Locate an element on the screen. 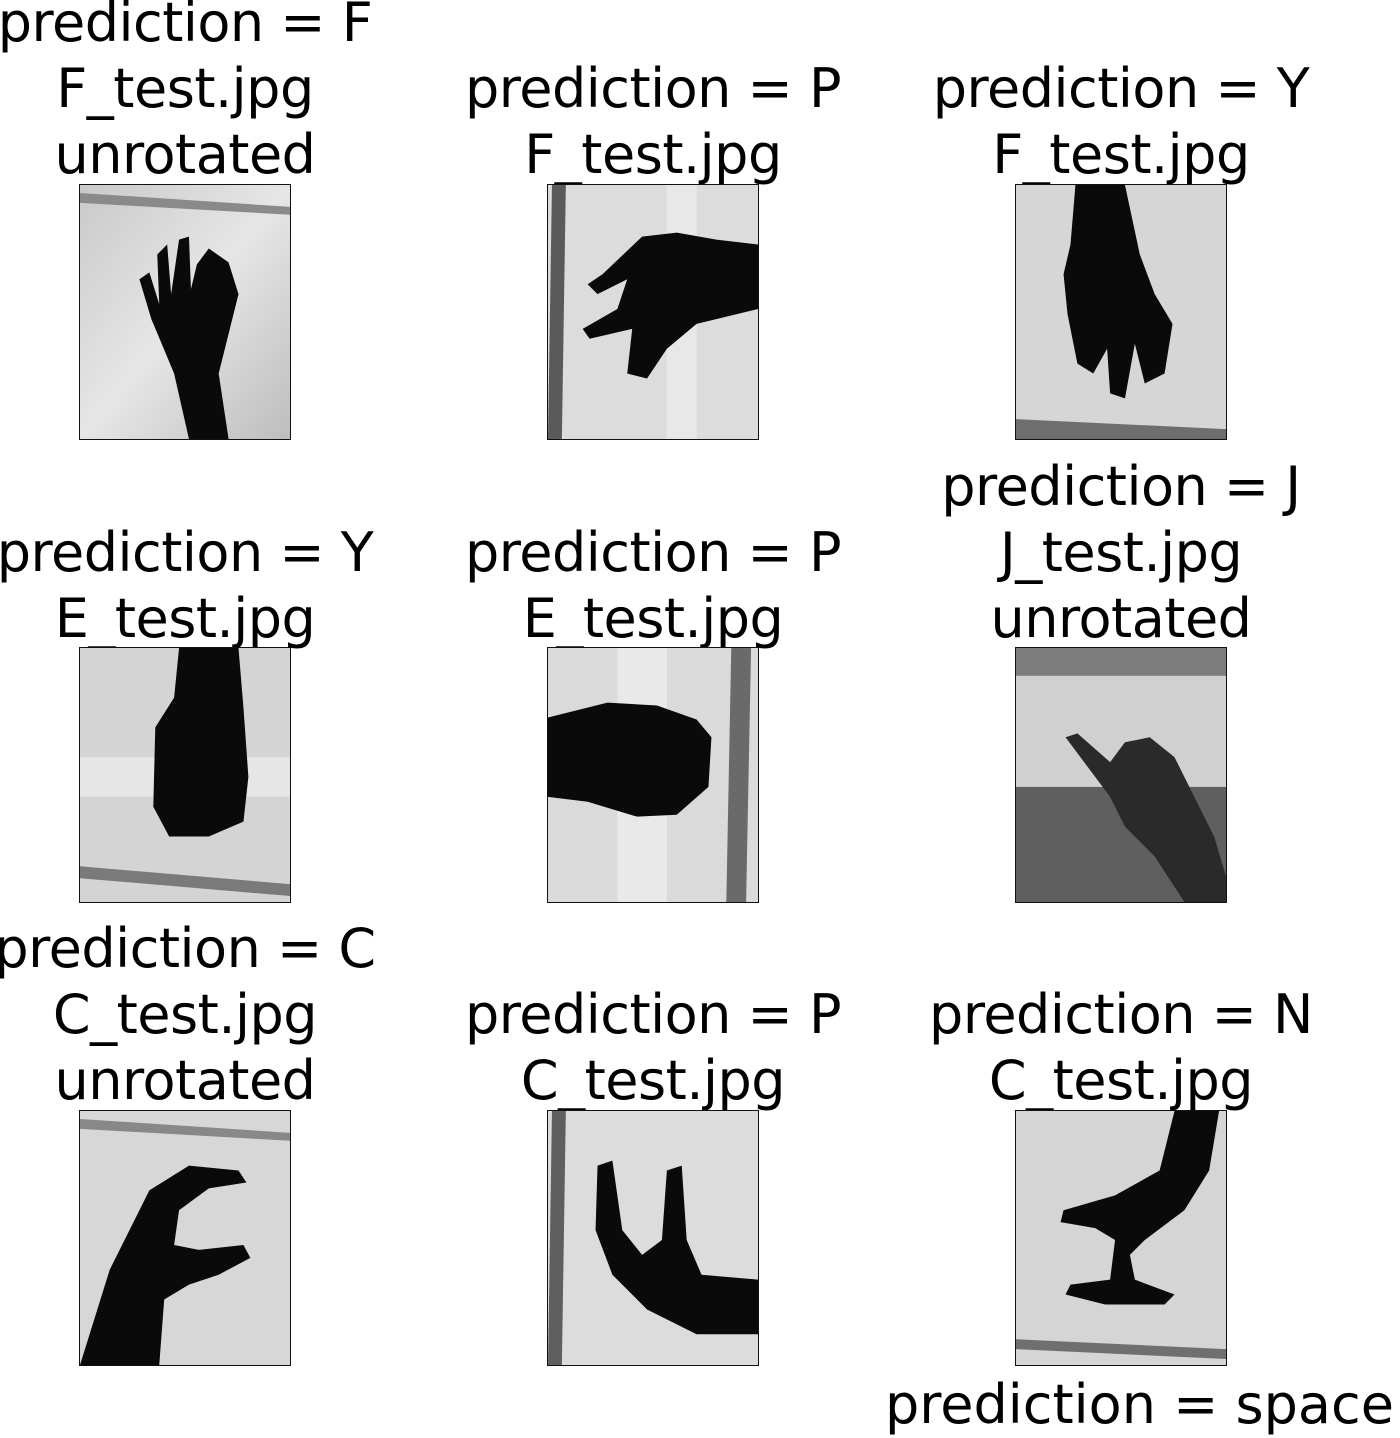  filename-label: J_test.jpg is located at coordinates (1121, 552).